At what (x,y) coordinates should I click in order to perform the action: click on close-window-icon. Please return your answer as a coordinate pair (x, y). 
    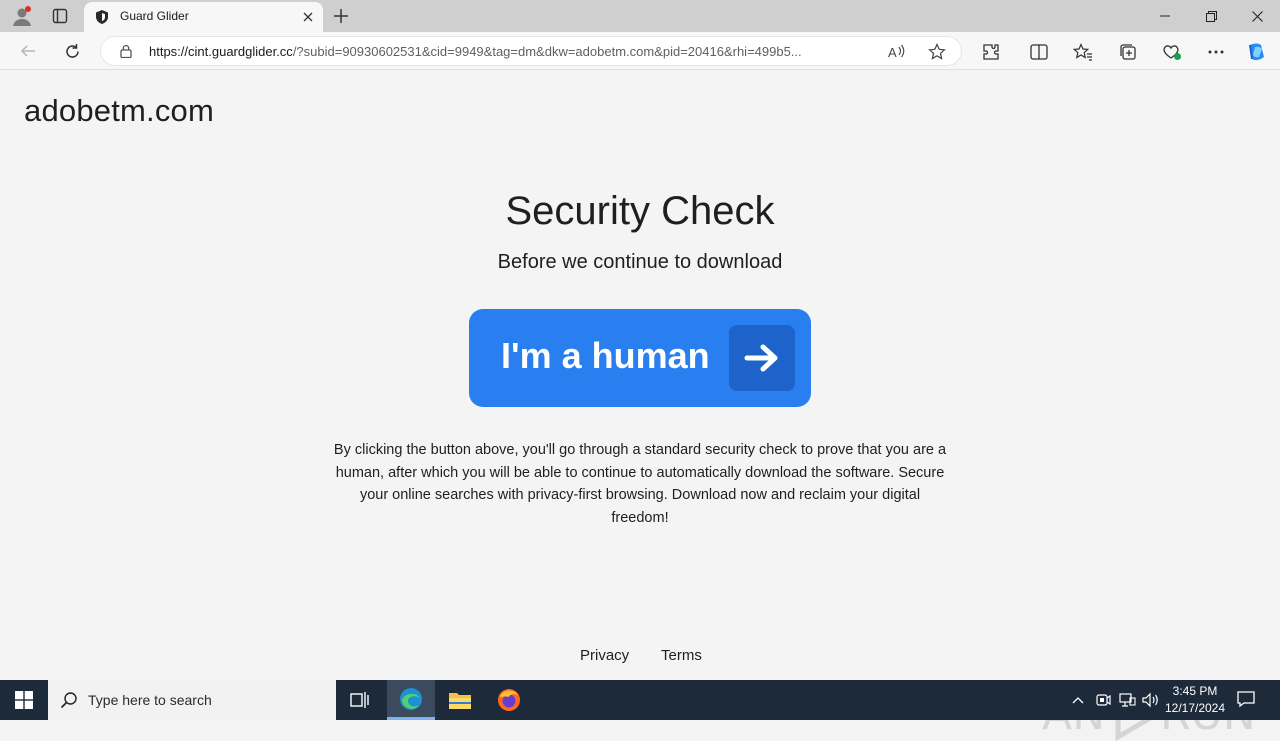
    Looking at the image, I should click on (1257, 16).